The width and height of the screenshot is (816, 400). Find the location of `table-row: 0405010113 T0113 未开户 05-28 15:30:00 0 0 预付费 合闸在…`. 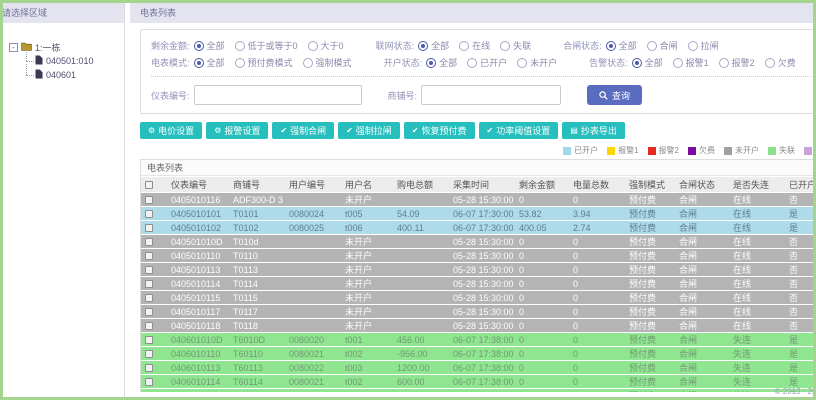

table-row: 0405010113 T0113 未开户 05-28 15:30:00 0 0 预付费 合闸在… is located at coordinates (477, 269).